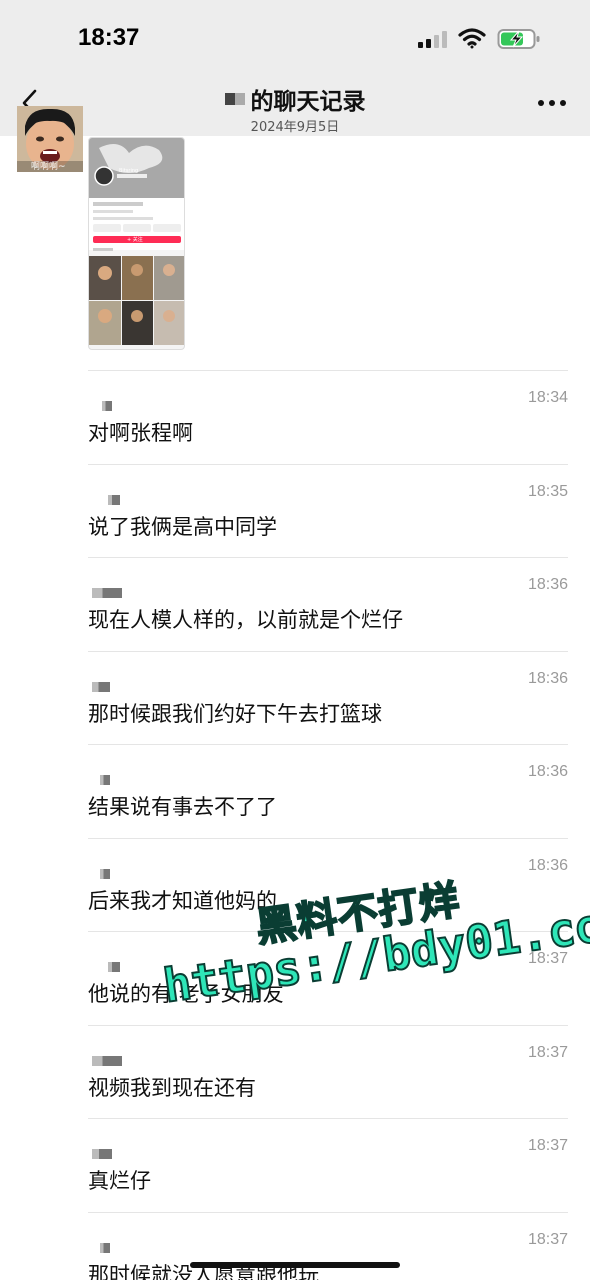 Image resolution: width=590 pixels, height=1280 pixels. Describe the element at coordinates (328, 417) in the screenshot. I see `list-item: 18:34 对啊张程啊` at that location.